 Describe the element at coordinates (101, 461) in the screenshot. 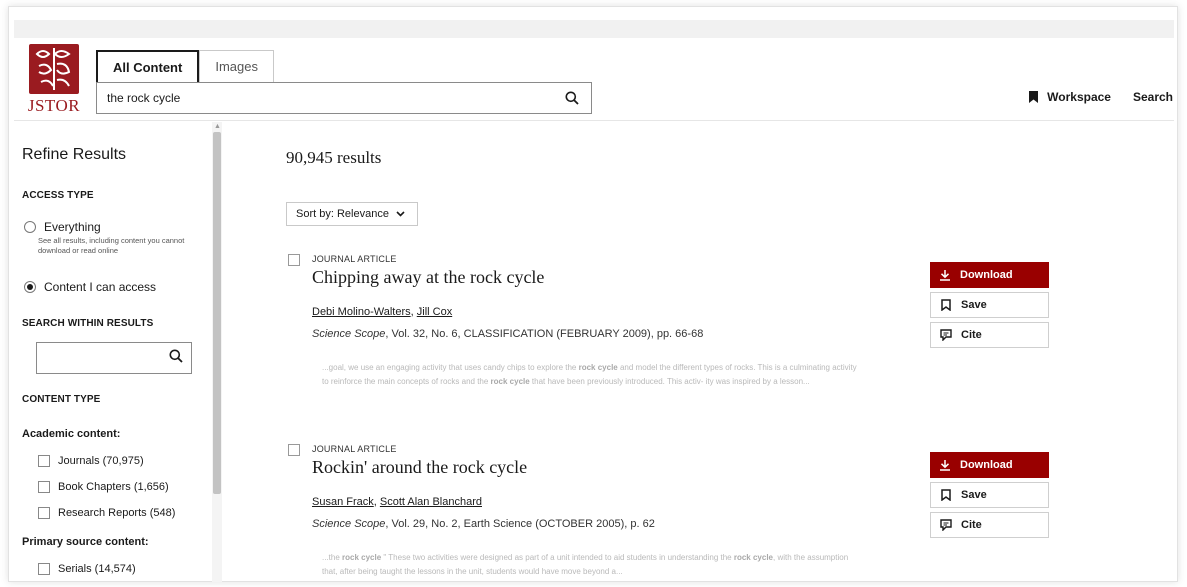

I see `filter-journals-label: Journals (70,975)` at that location.